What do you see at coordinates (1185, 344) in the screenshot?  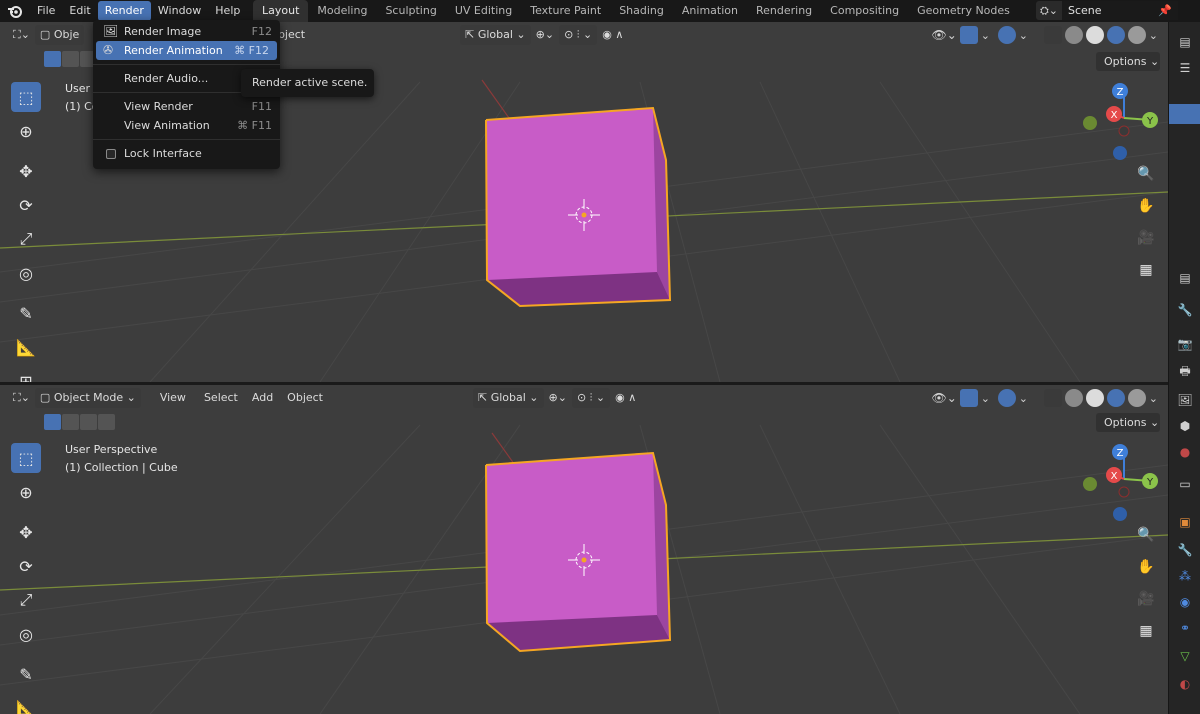 I see `render-properties-icon: 📷` at bounding box center [1185, 344].